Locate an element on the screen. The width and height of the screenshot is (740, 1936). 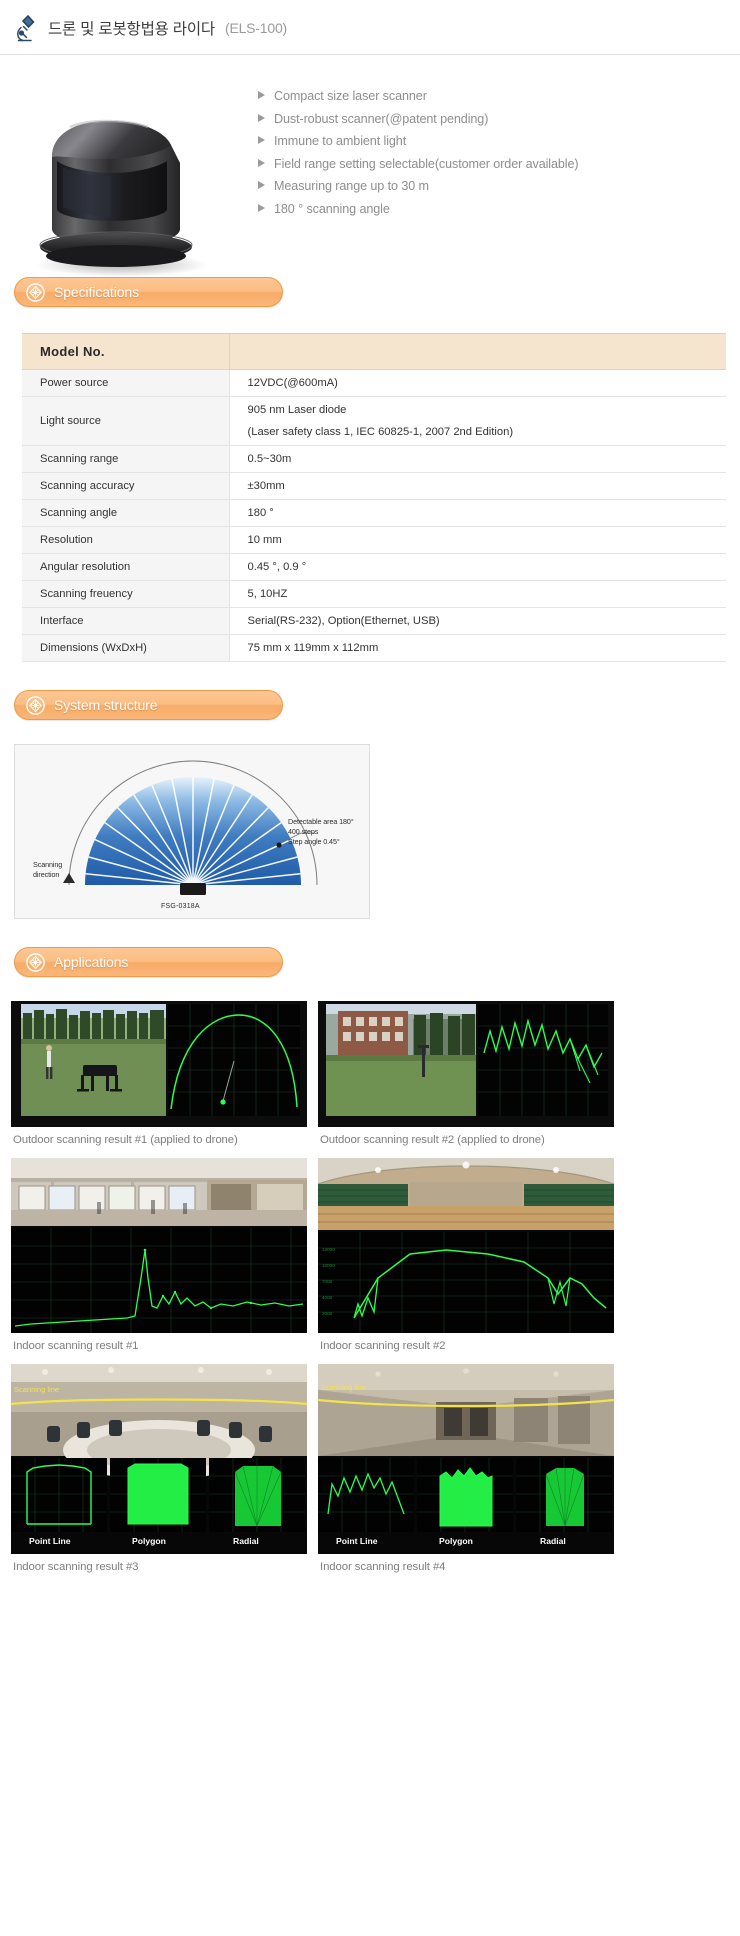
spec-key: Resolution is located at coordinates (126, 540).